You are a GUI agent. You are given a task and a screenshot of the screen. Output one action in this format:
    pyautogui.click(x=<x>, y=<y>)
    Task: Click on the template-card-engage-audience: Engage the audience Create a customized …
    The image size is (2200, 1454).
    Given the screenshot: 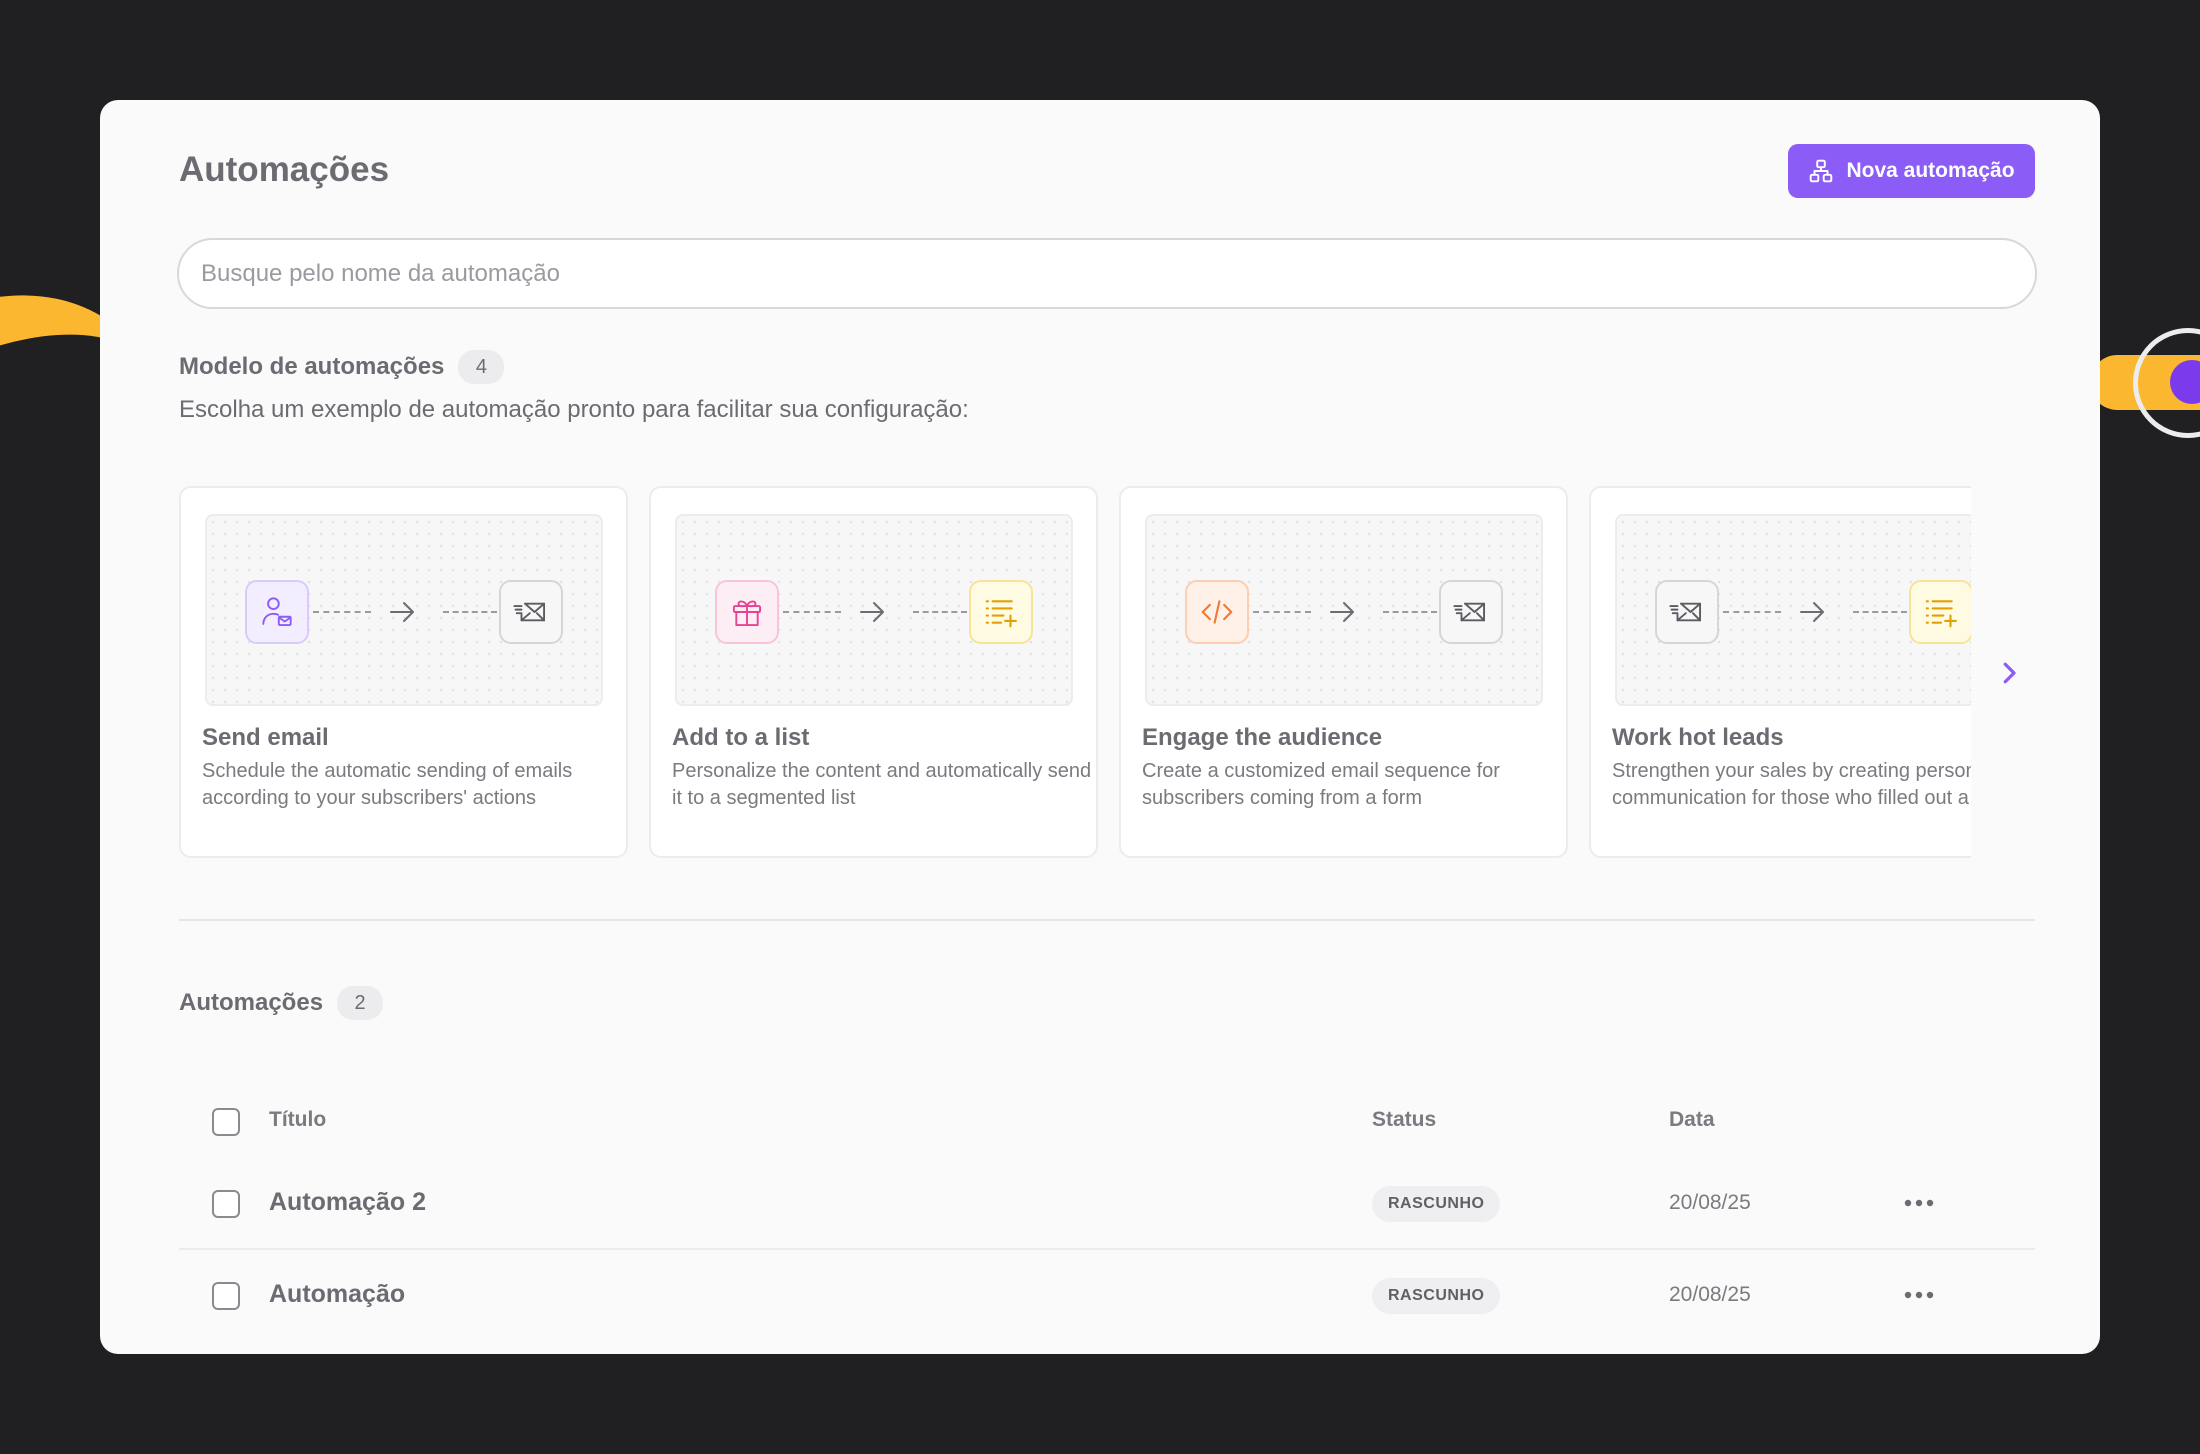 What is the action you would take?
    pyautogui.click(x=1343, y=672)
    